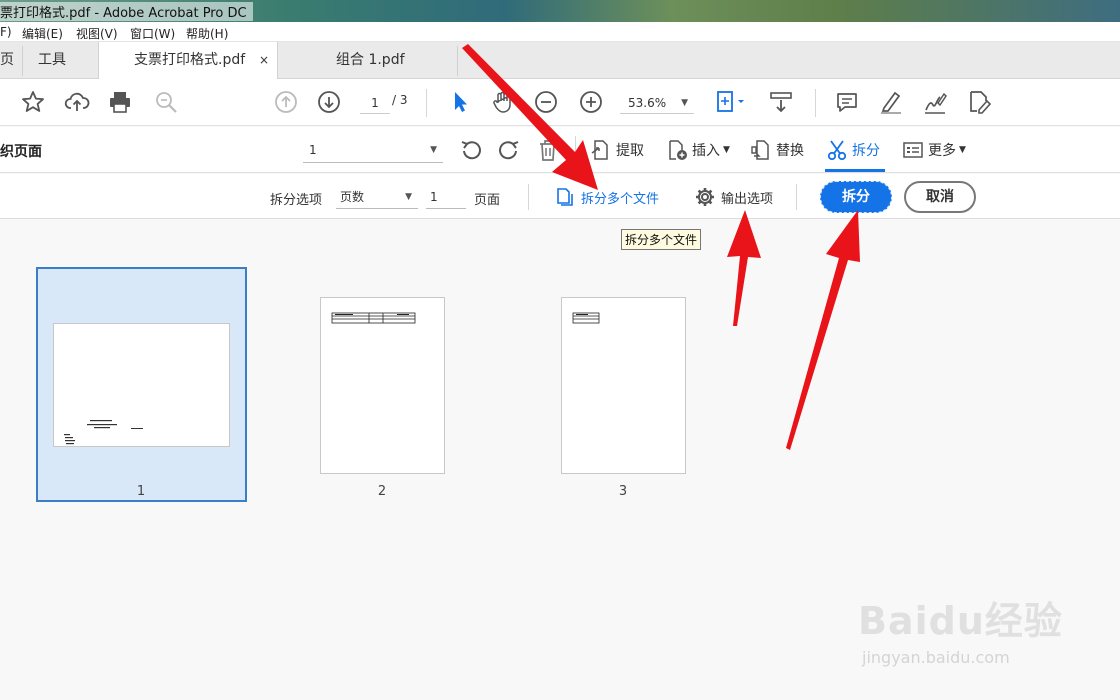 Image resolution: width=1120 pixels, height=700 pixels. I want to click on page-2-thumbnail, so click(382, 385).